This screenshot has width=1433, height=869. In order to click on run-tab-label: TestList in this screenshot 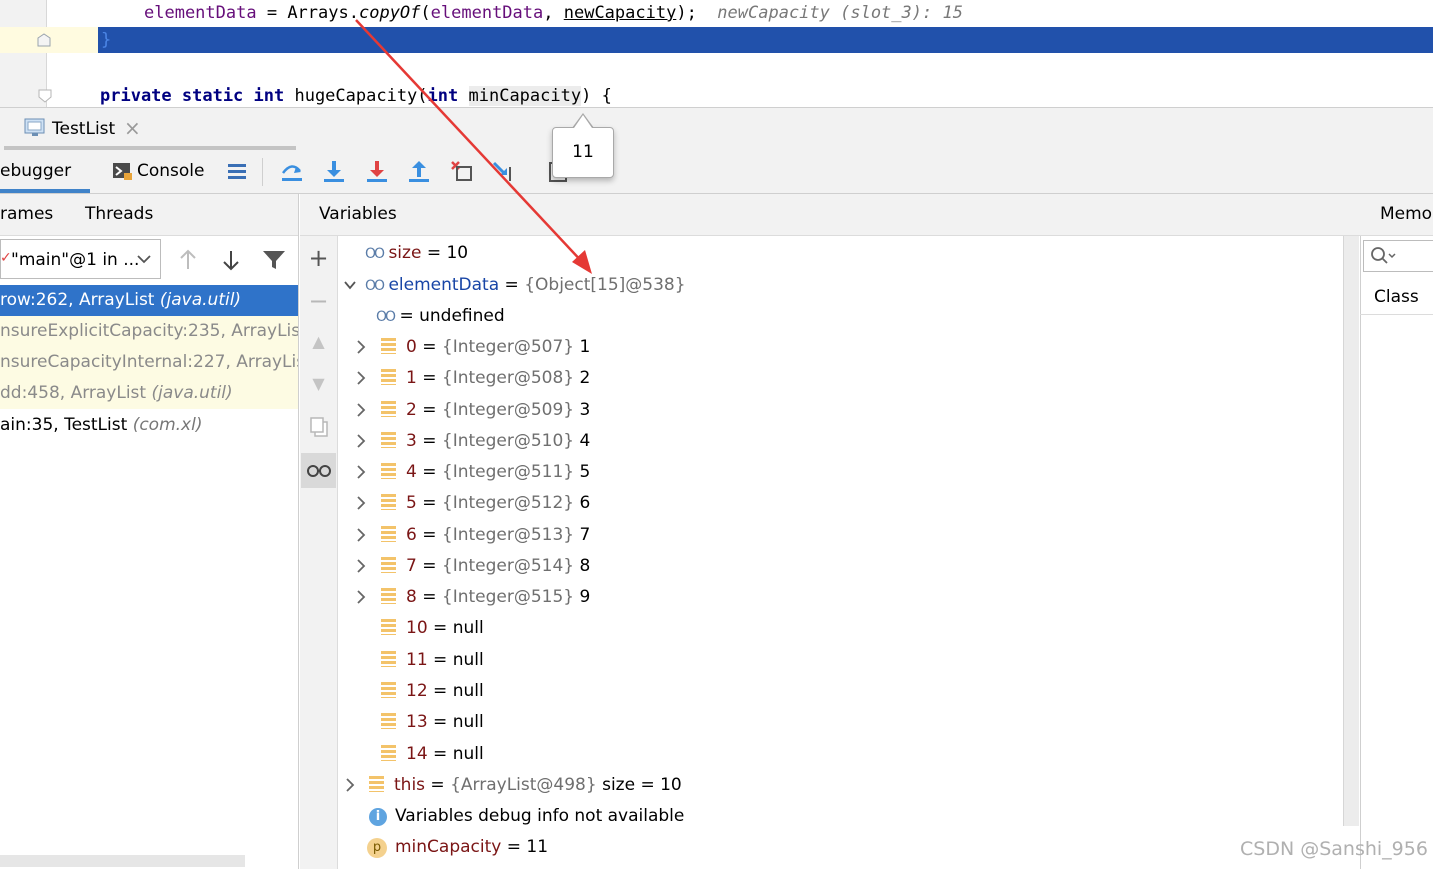, I will do `click(84, 129)`.